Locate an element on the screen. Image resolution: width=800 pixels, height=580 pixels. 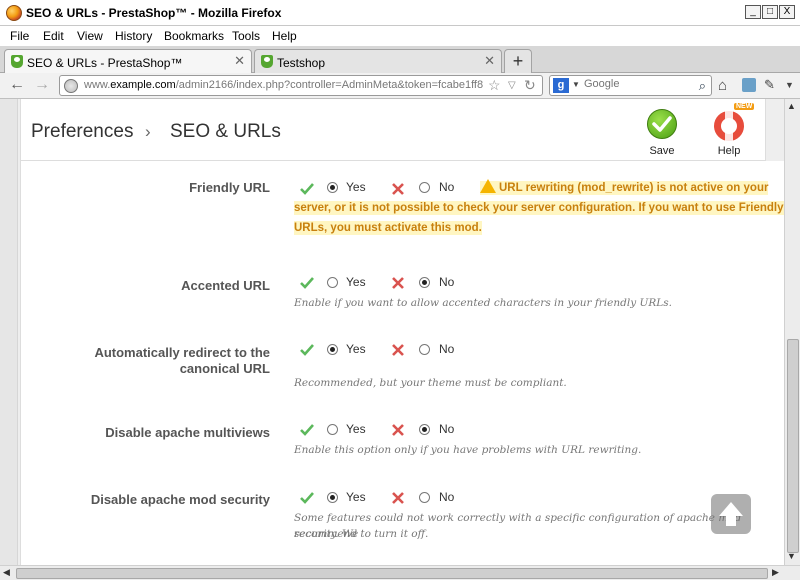
minimize-button: _ is located at coordinates (753, 12).